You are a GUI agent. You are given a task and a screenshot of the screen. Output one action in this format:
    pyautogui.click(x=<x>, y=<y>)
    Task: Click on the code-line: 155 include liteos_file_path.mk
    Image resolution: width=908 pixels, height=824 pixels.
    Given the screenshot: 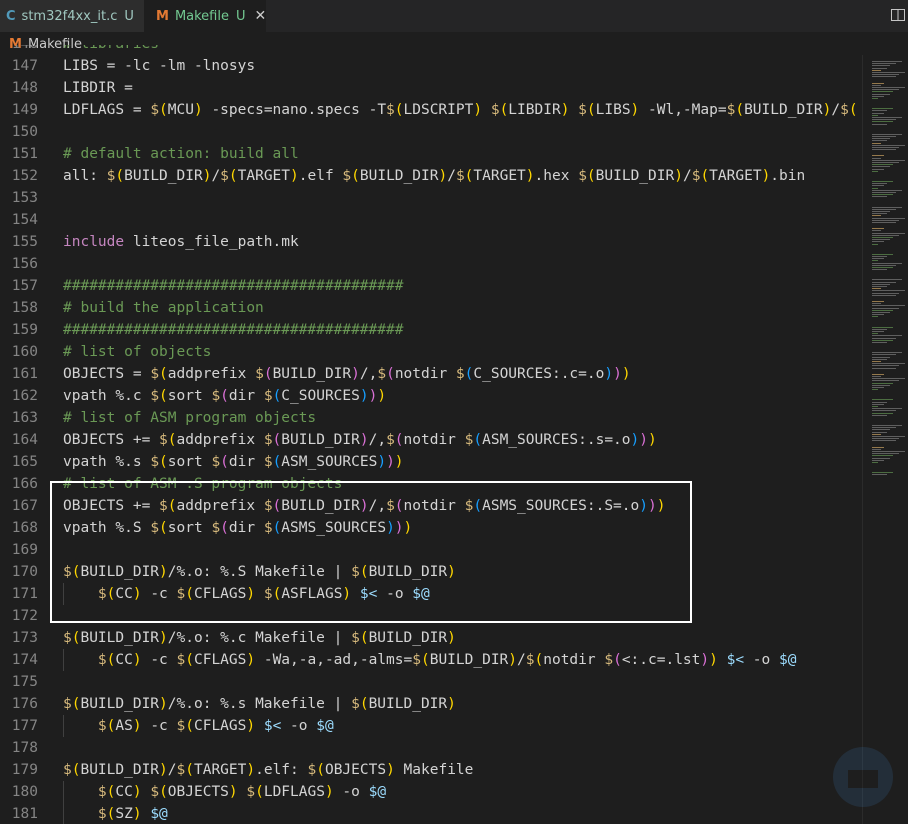 What is the action you would take?
    pyautogui.click(x=431, y=242)
    